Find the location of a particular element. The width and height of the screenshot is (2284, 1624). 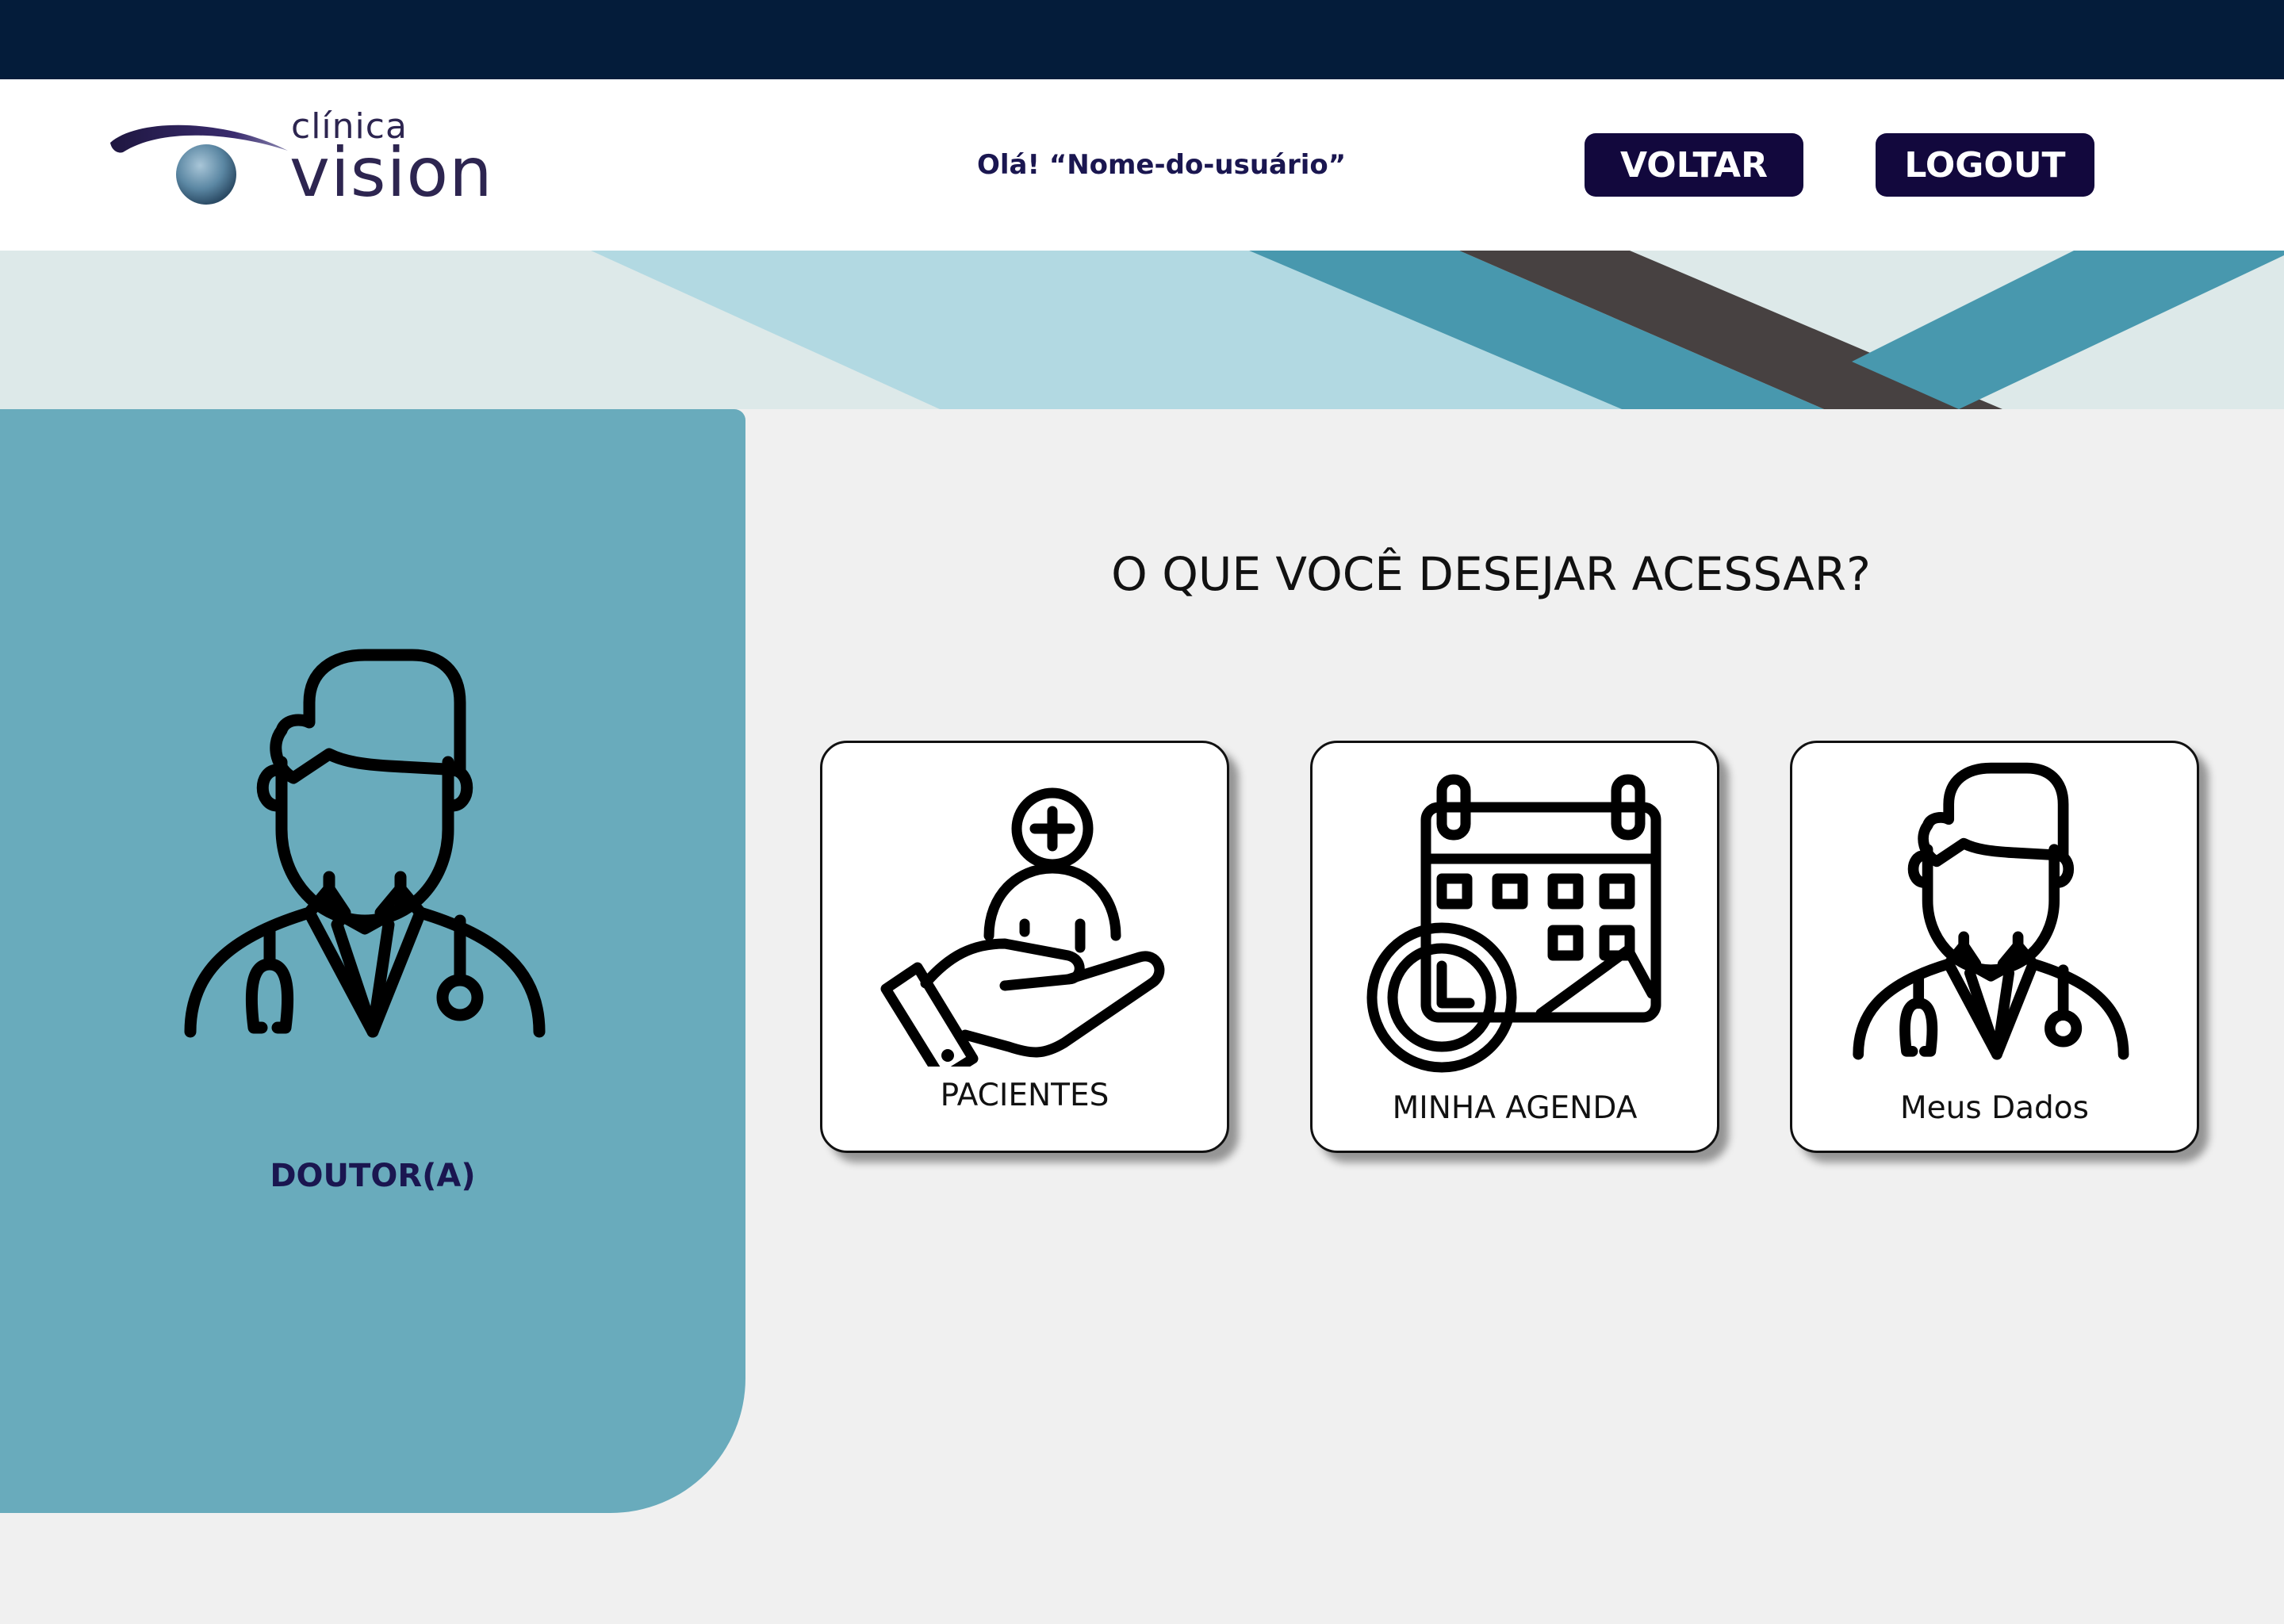

schedule-card: MINHA AGENDA is located at coordinates (1514, 947).